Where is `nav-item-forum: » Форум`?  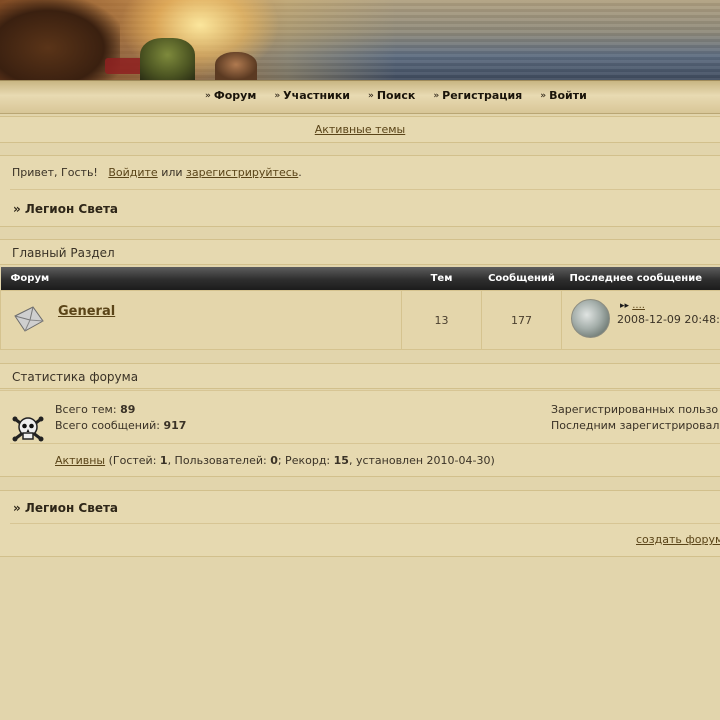 nav-item-forum: » Форум is located at coordinates (230, 95).